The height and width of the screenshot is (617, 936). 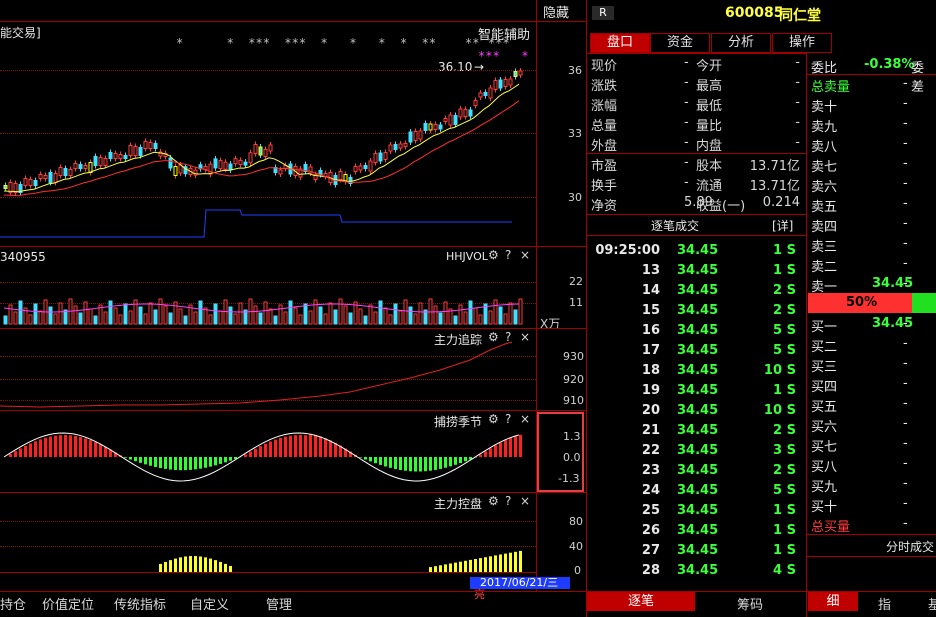 I want to click on book-tab-fund: 基, so click(x=932, y=603).